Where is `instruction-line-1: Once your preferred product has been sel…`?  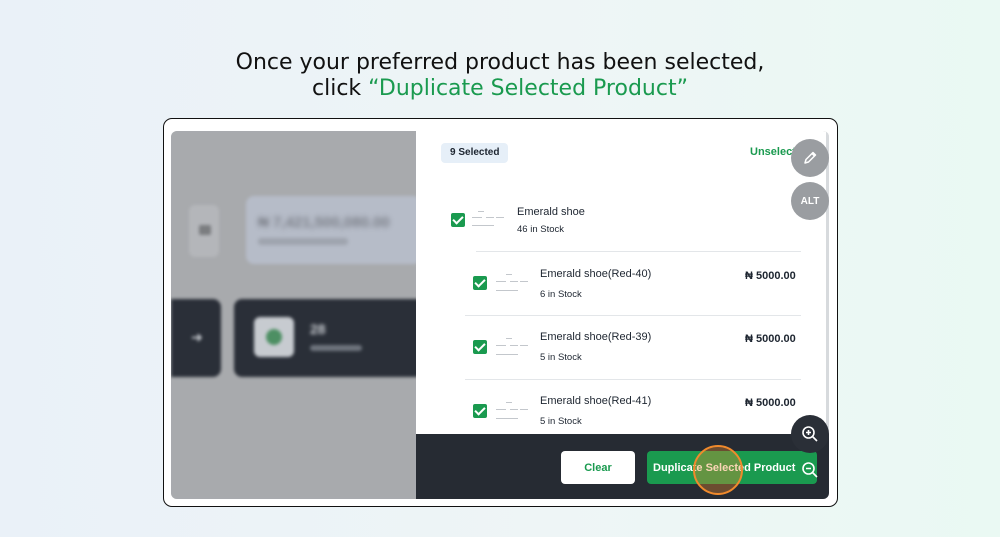
instruction-line-1: Once your preferred product has been sel… is located at coordinates (500, 62).